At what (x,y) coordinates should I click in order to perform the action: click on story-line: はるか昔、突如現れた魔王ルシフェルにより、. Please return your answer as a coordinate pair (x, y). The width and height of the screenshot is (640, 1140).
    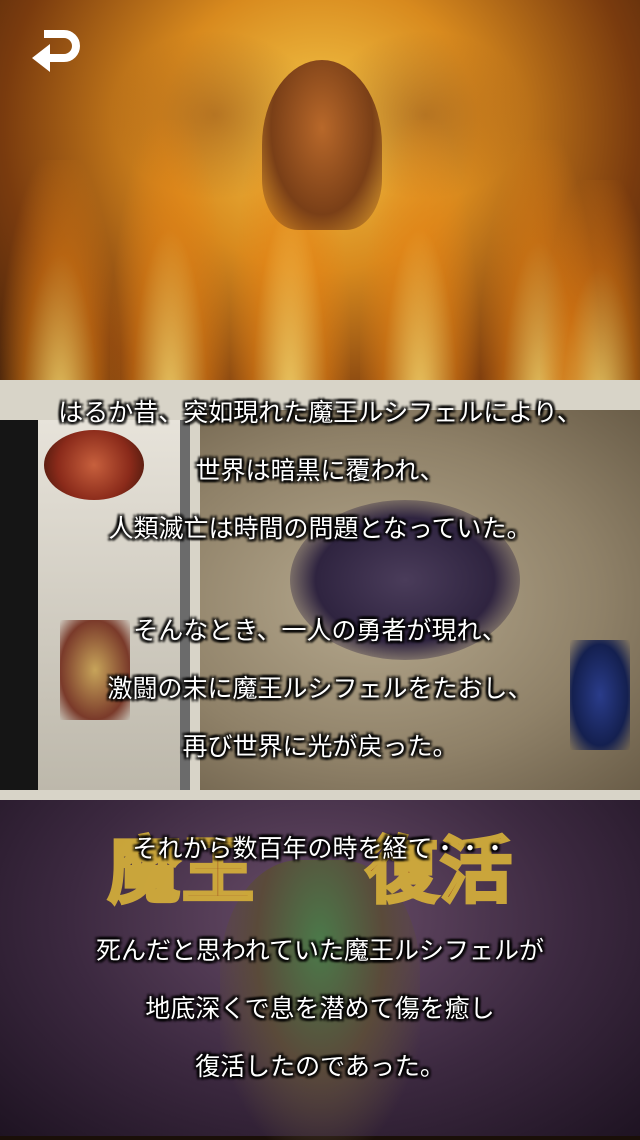
    Looking at the image, I should click on (320, 412).